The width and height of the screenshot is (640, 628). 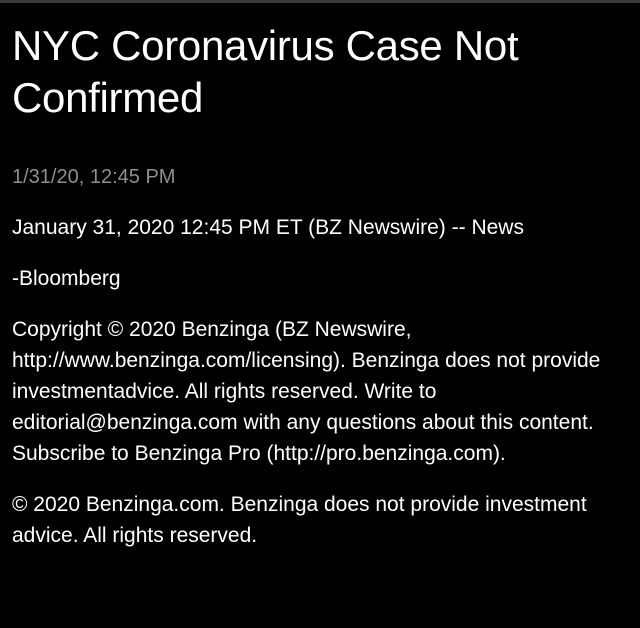 I want to click on article-title: NYC Coronavirus Case Not Confirmed, so click(x=265, y=71).